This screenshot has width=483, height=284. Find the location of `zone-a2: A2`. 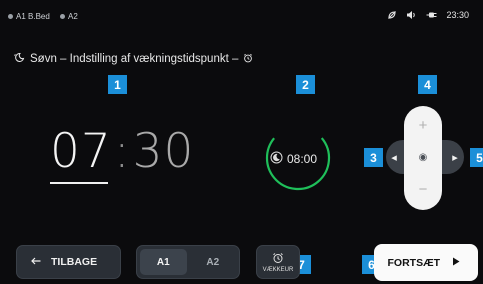

zone-a2: A2 is located at coordinates (69, 16).